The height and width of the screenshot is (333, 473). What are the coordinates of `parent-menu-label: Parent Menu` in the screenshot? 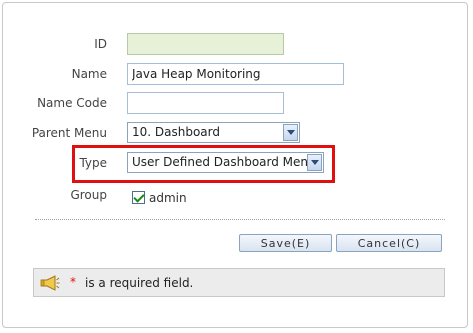 It's located at (69, 133).